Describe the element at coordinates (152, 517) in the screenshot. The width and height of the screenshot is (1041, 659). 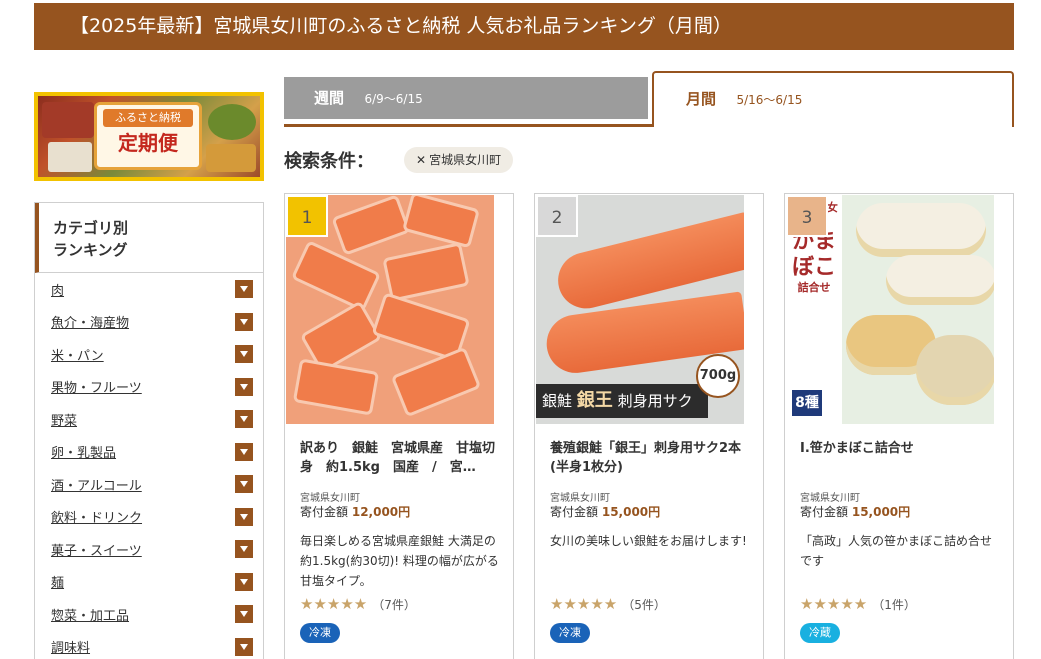
I see `category-item-drink: 飲料・ドリンク` at that location.